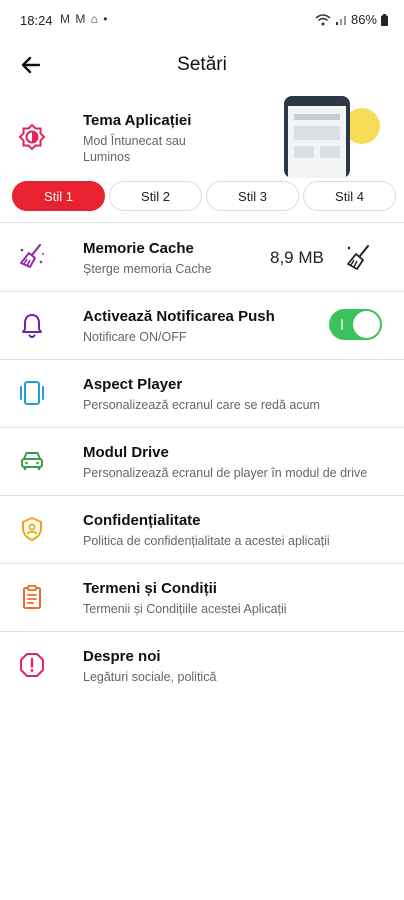  What do you see at coordinates (138, 248) in the screenshot?
I see `cache-title: Memorie Cache` at bounding box center [138, 248].